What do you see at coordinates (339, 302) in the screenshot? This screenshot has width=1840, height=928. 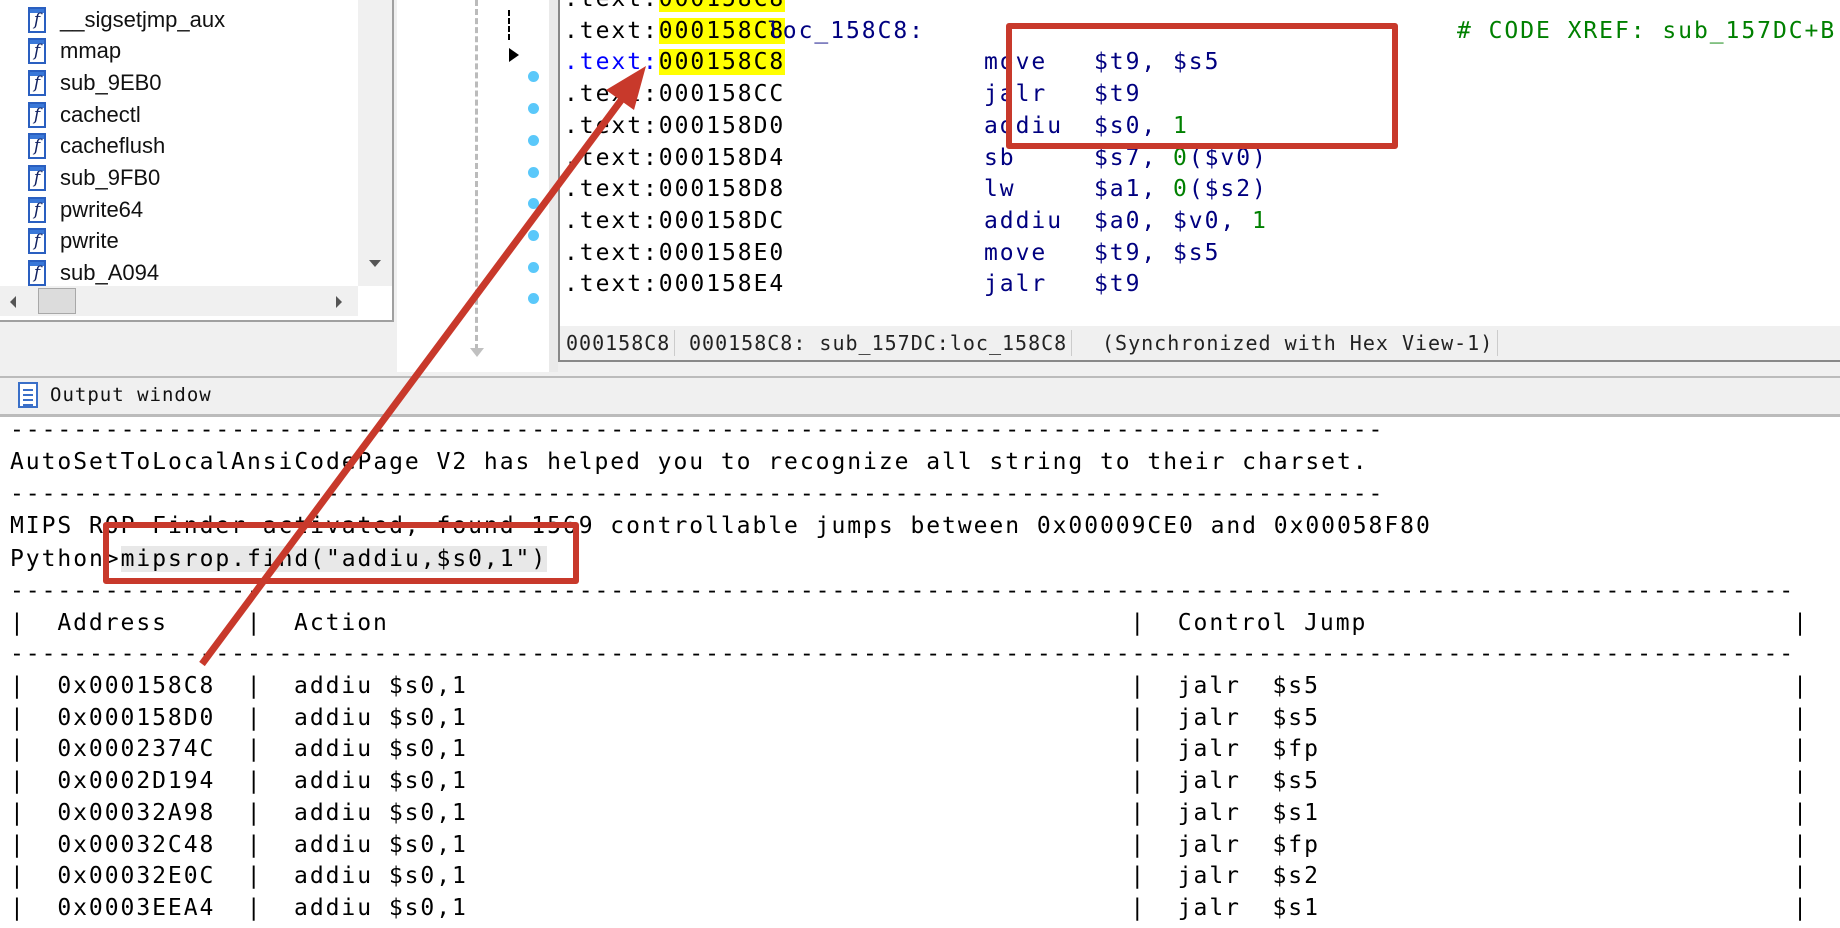 I see `scroll-right-arrow-icon` at bounding box center [339, 302].